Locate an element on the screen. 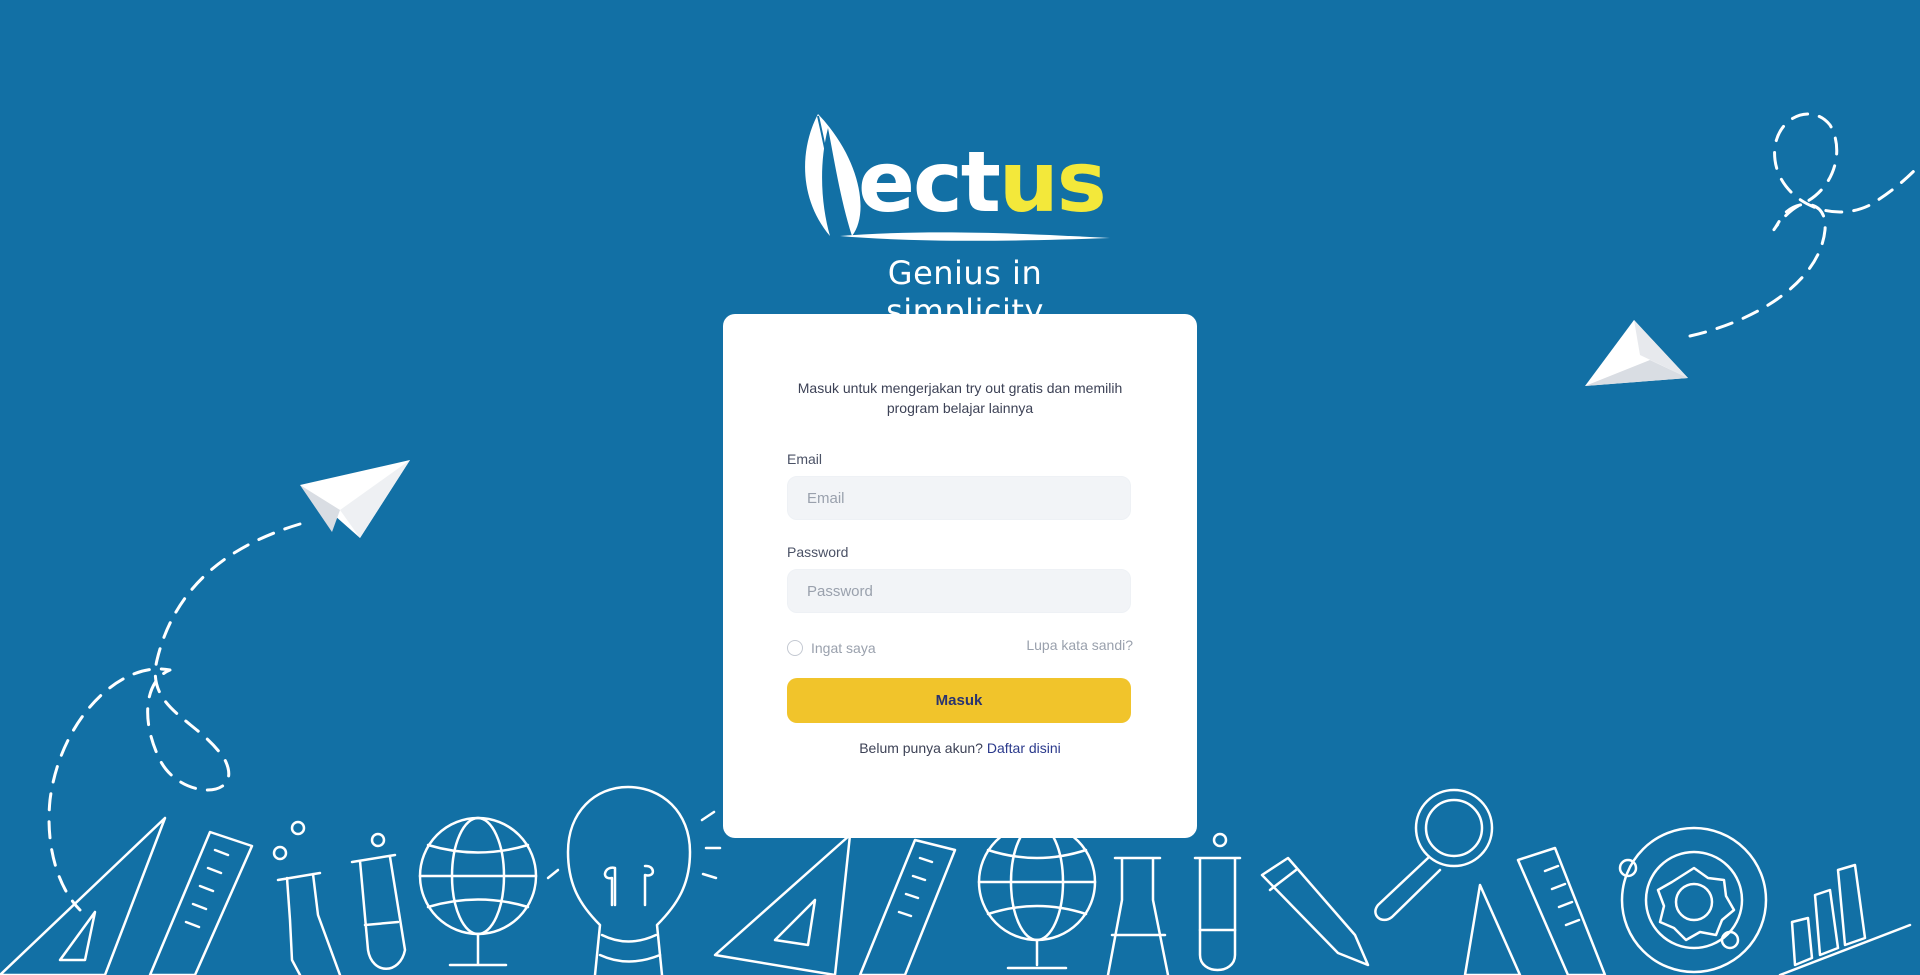  password-field is located at coordinates (959, 591).